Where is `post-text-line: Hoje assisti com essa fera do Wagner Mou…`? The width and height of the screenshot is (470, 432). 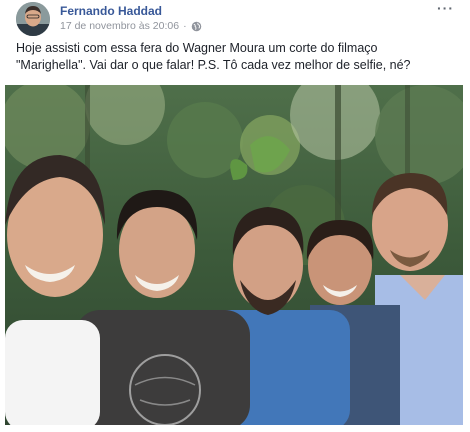
post-text-line: Hoje assisti com essa fera do Wagner Mou… is located at coordinates (197, 48).